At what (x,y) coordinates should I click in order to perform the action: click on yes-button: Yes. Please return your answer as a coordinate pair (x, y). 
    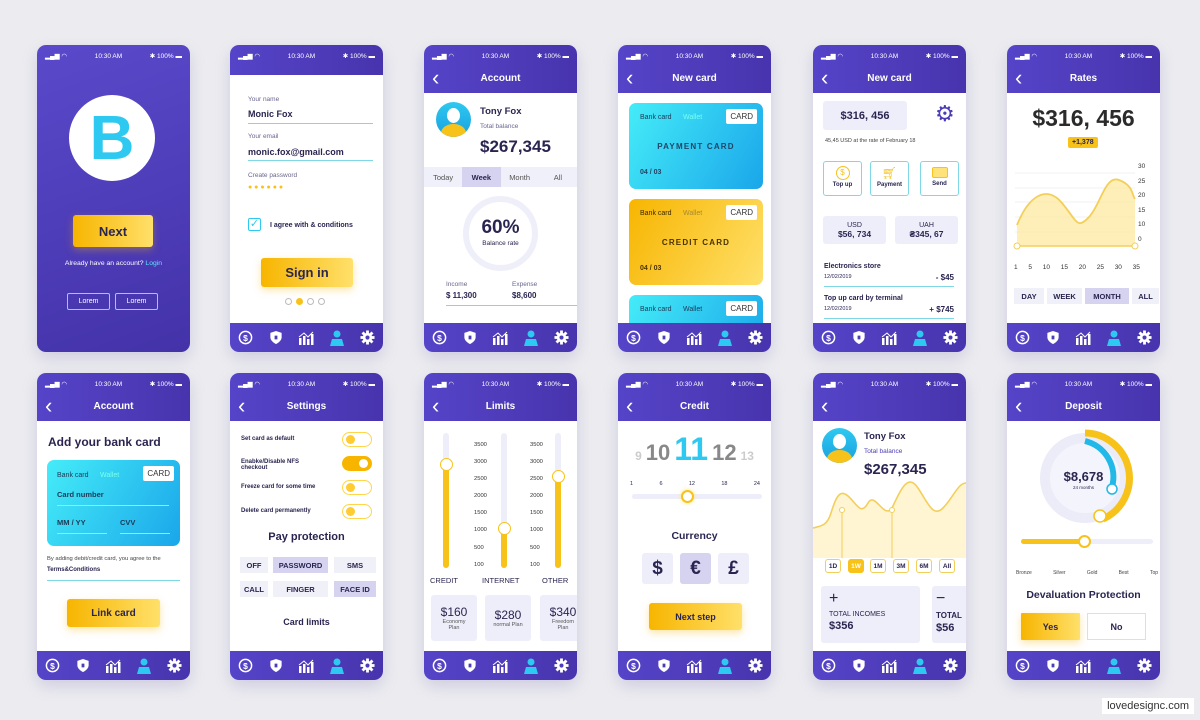
    Looking at the image, I should click on (1050, 626).